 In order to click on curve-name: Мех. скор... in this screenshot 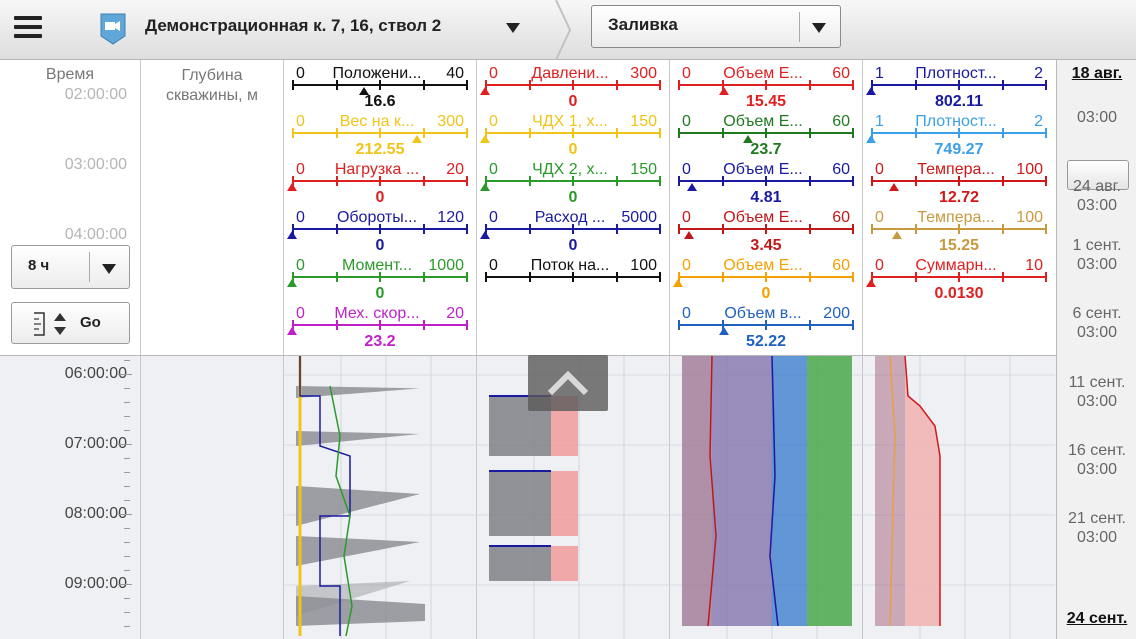, I will do `click(377, 313)`.